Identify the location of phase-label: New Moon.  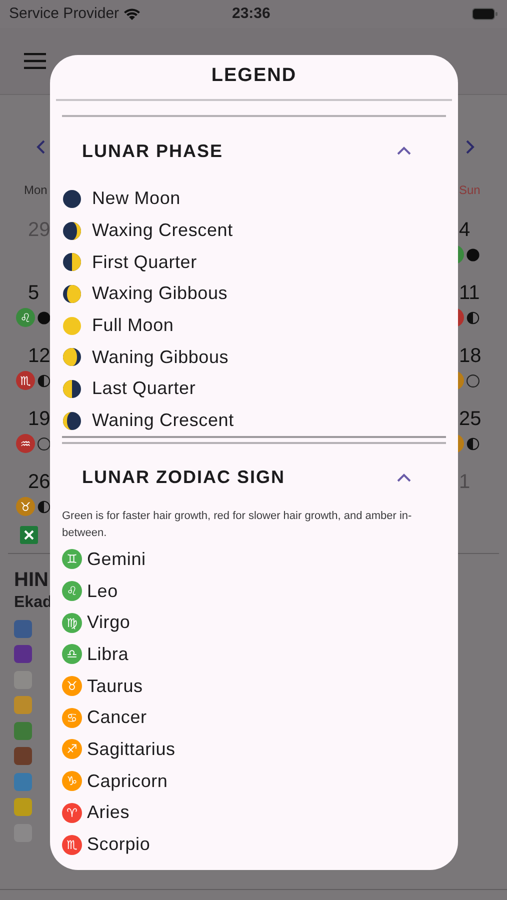
(136, 198).